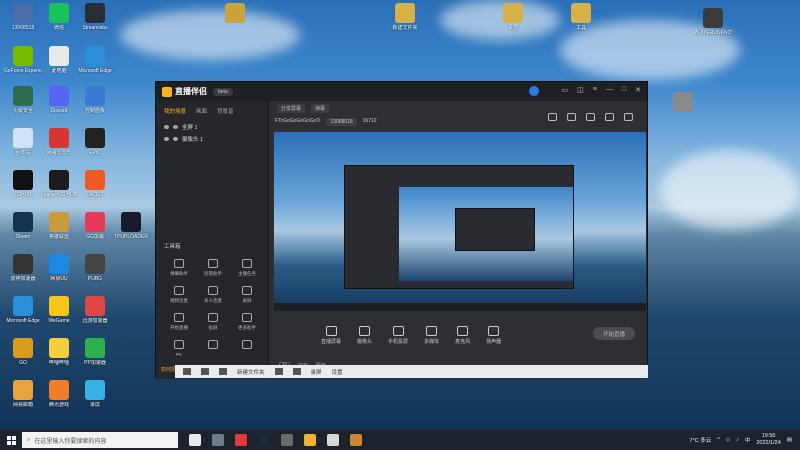  Describe the element at coordinates (580, 90) in the screenshot. I see `skin-icon: ◫` at that location.